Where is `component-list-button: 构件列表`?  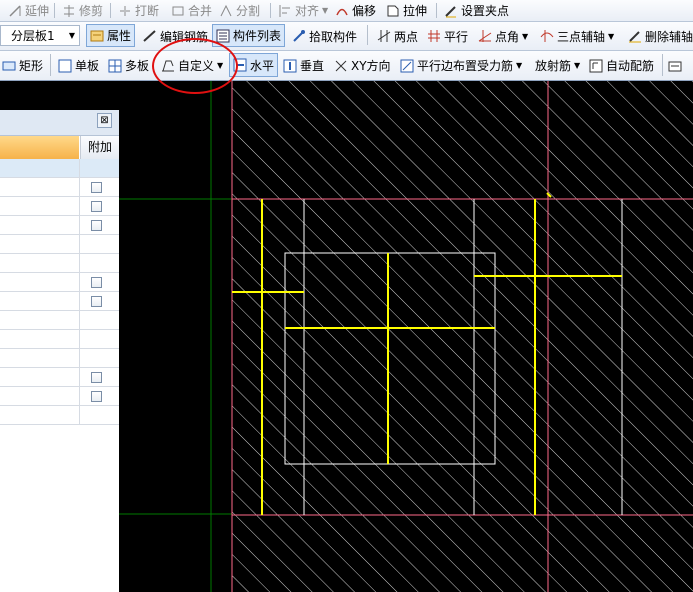
component-list-button: 构件列表 is located at coordinates (249, 35).